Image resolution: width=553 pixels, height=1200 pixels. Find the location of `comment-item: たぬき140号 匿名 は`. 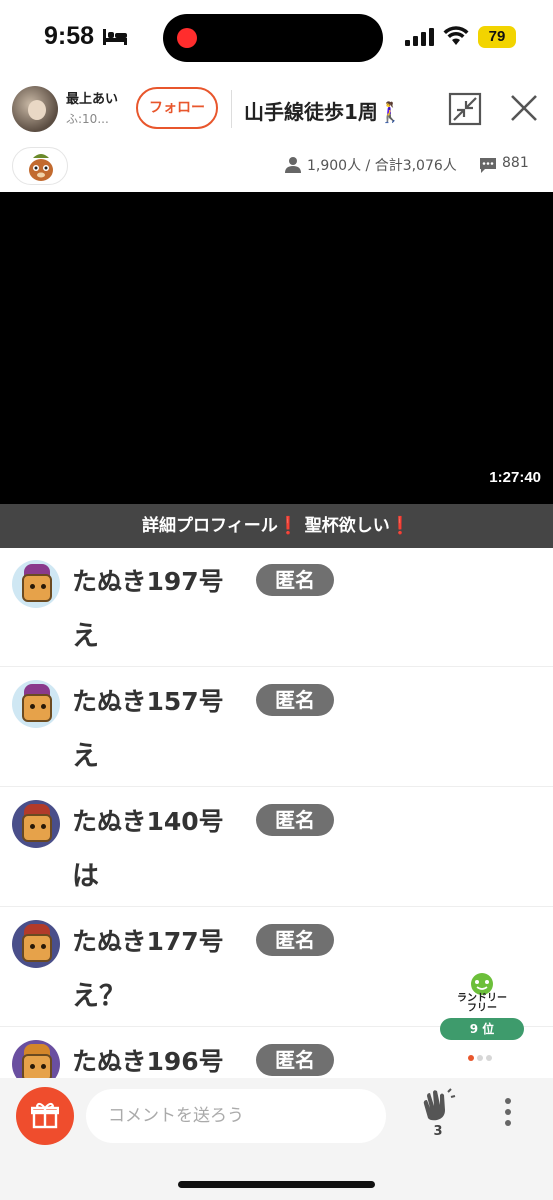

comment-item: たぬき140号 匿名 は is located at coordinates (276, 847).